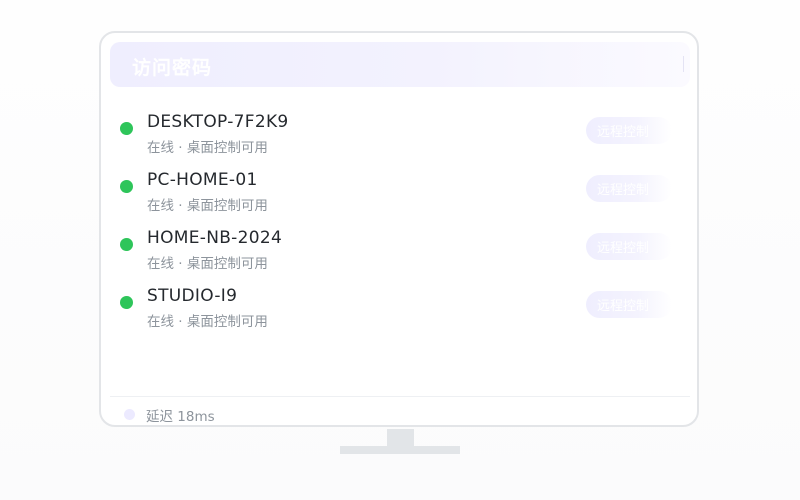 This screenshot has height=500, width=800. Describe the element at coordinates (192, 296) in the screenshot. I see `device-name: STUDIO-I9` at that location.